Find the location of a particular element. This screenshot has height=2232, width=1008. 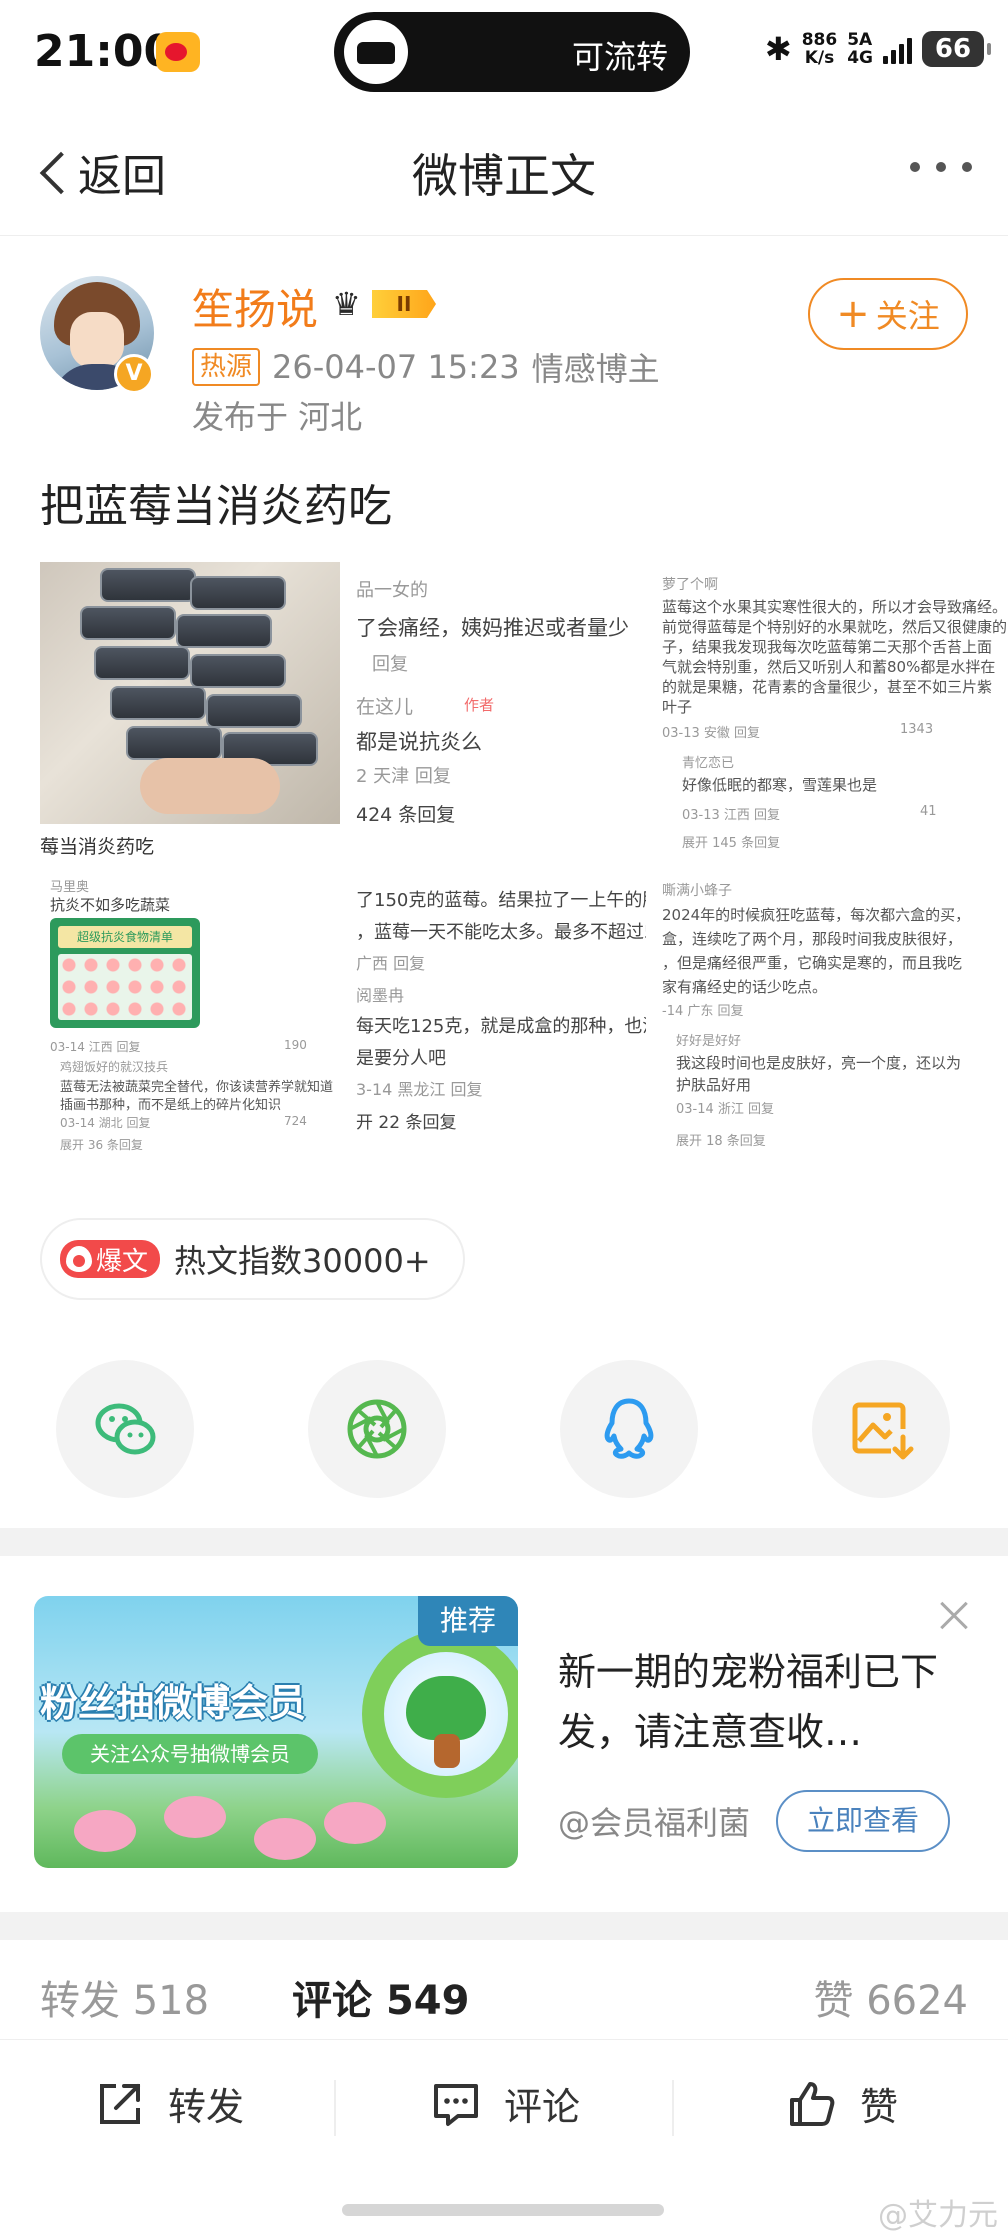

share-save-image-button is located at coordinates (881, 1429).